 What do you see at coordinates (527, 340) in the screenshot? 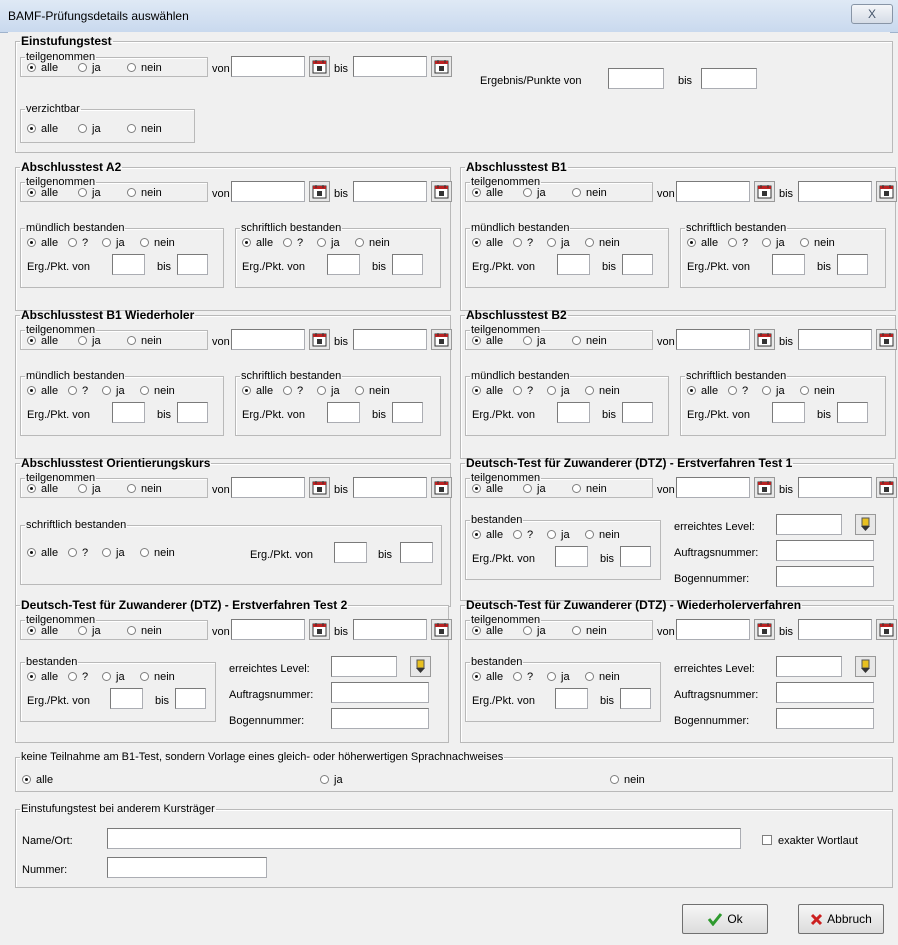
I see `b2-teil-ja-dot` at bounding box center [527, 340].